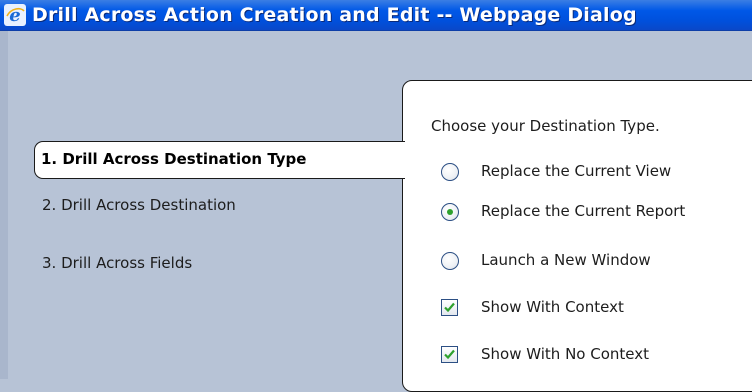 The width and height of the screenshot is (752, 392). What do you see at coordinates (566, 260) in the screenshot?
I see `radio-label: Launch a New Window` at bounding box center [566, 260].